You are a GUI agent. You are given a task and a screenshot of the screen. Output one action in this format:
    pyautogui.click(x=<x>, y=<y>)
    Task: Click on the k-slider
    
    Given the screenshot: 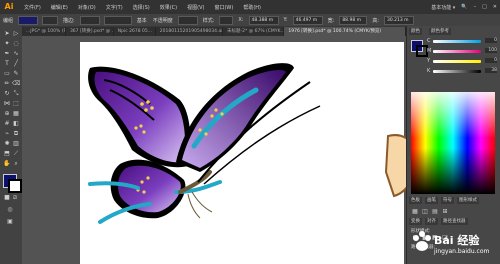 What is the action you would take?
    pyautogui.click(x=457, y=71)
    